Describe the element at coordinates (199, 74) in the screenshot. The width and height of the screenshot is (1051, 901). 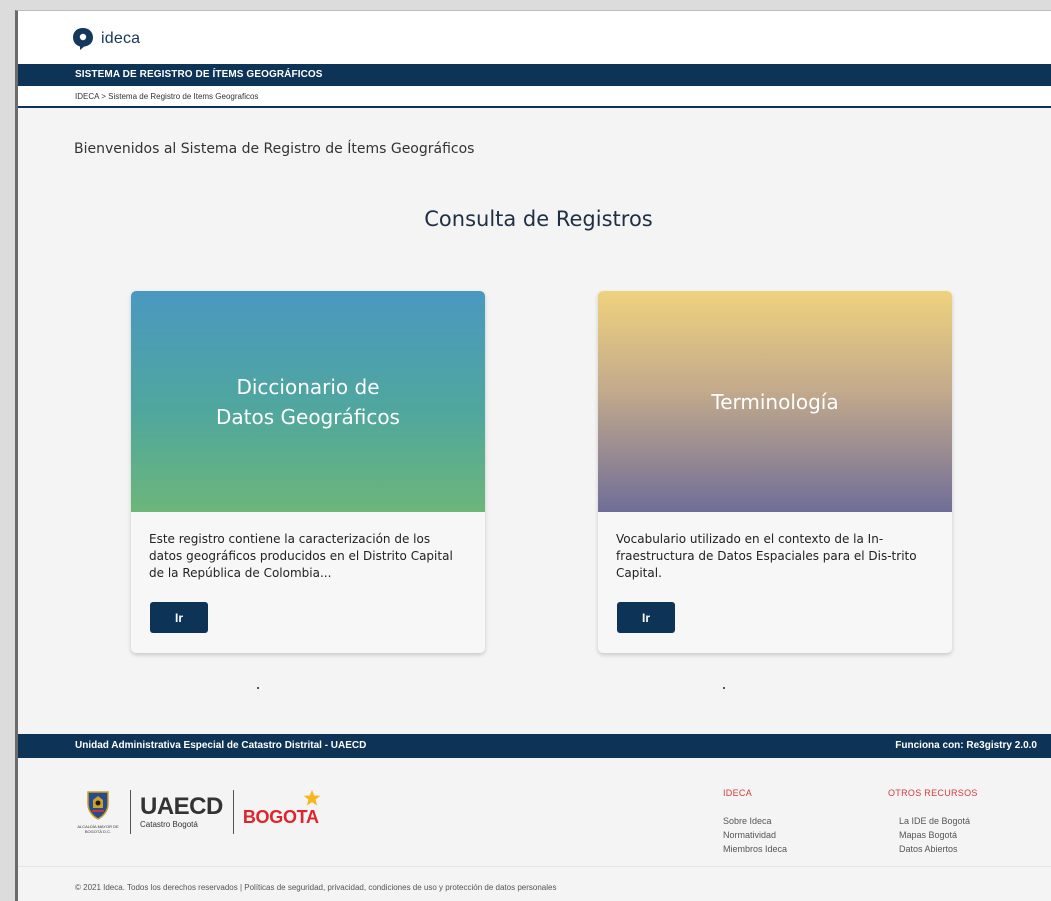
I see `system-title: SISTEMA DE REGISTRO DE ÍTEMS GEOGRÁFICOS` at that location.